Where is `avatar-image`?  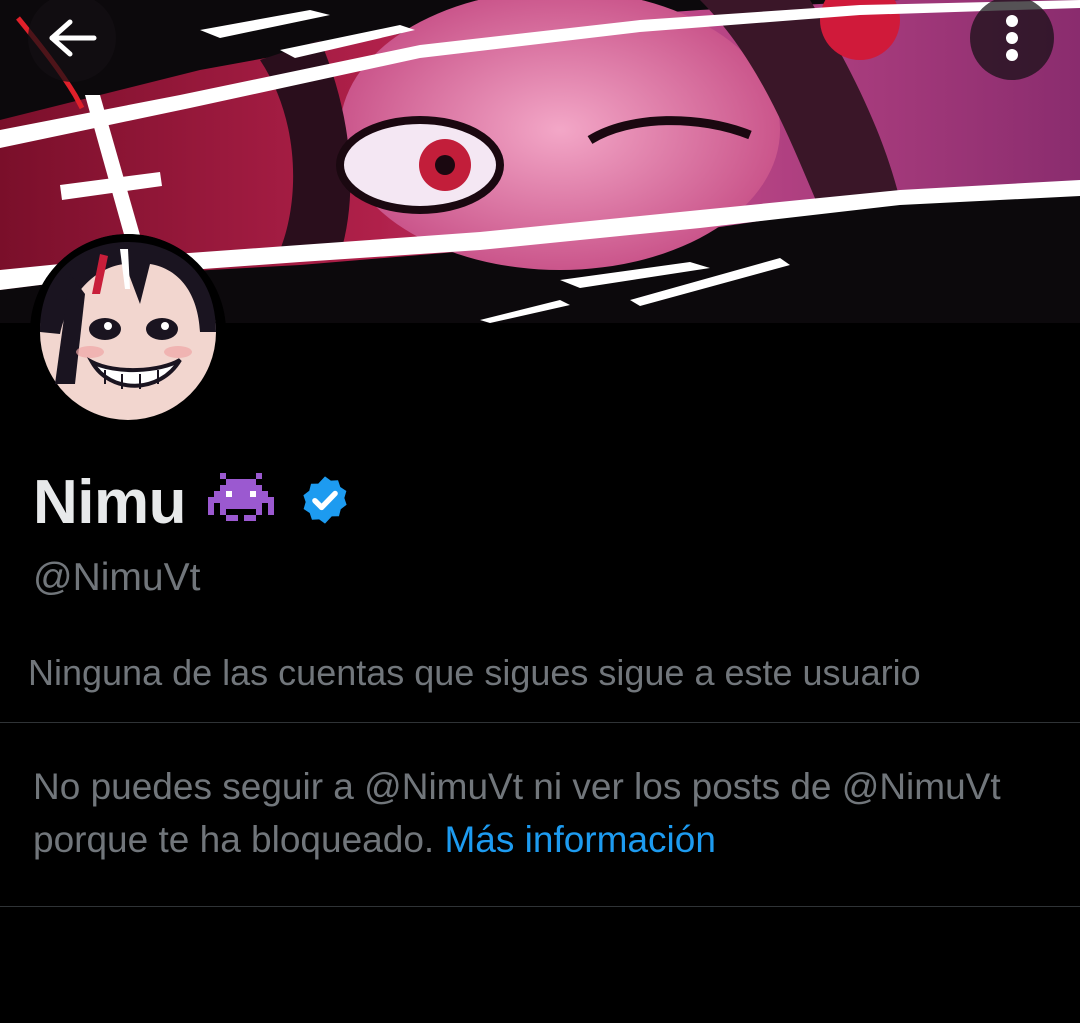
avatar-image is located at coordinates (128, 332).